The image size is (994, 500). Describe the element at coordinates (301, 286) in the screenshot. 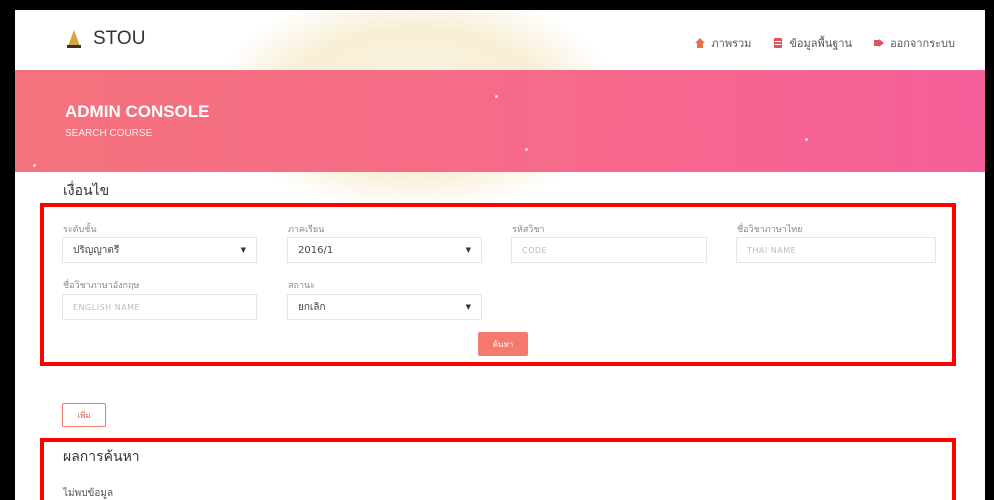

I see `status-label: สถานะ` at that location.